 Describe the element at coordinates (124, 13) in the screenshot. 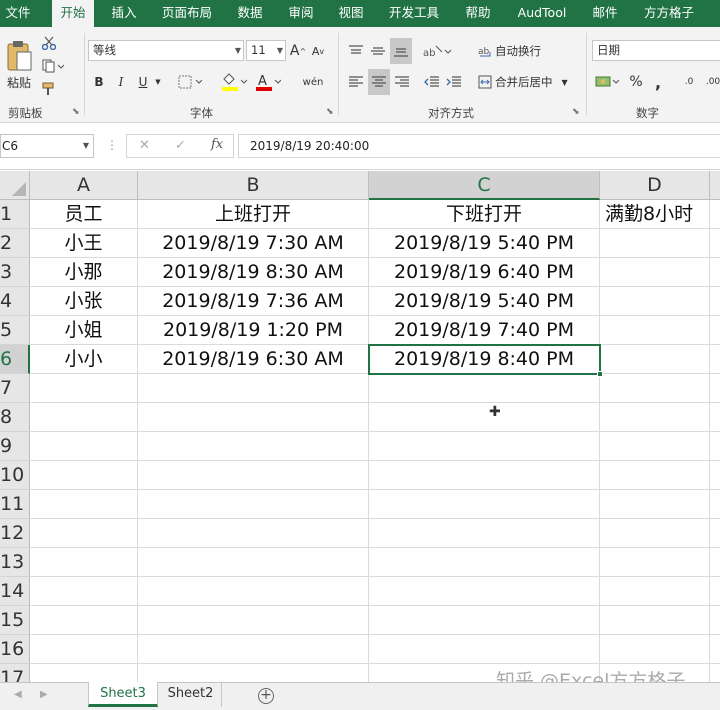

I see `tab-insert: 插入` at that location.